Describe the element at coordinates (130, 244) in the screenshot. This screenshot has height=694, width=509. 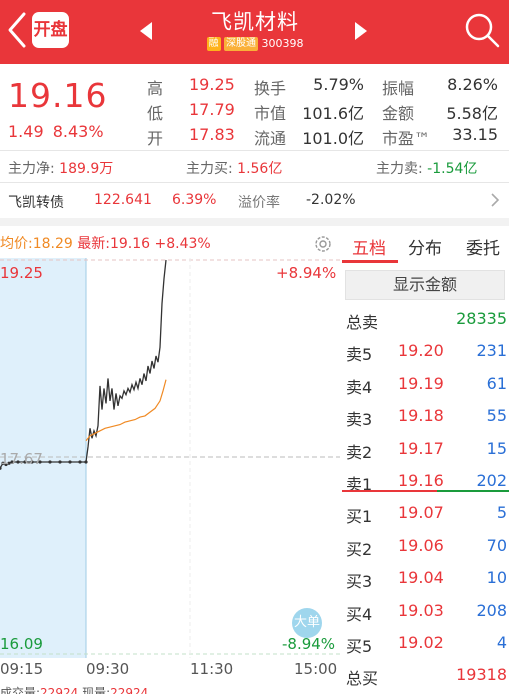
I see `latest-value: 19.16` at that location.